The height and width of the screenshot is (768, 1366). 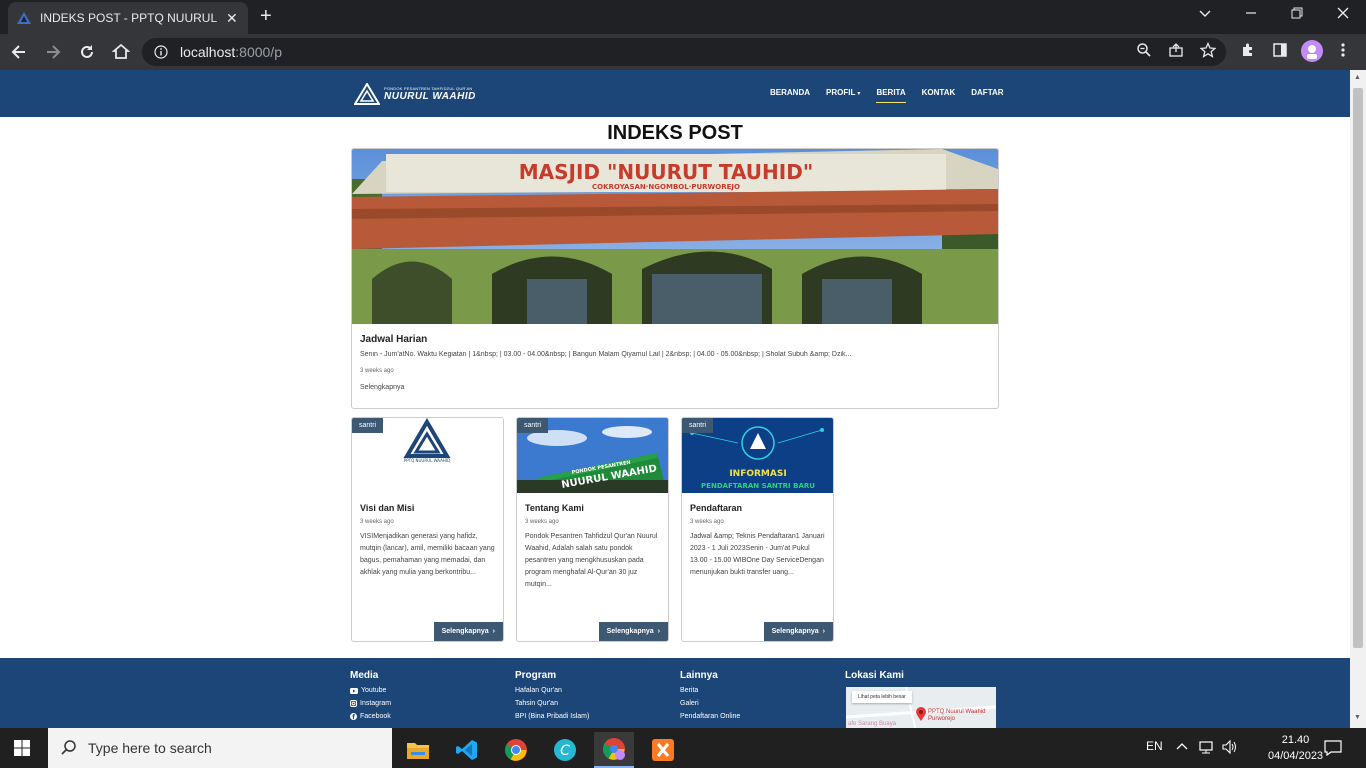 What do you see at coordinates (232, 18) in the screenshot?
I see `tab-close-icon: ✕` at bounding box center [232, 18].